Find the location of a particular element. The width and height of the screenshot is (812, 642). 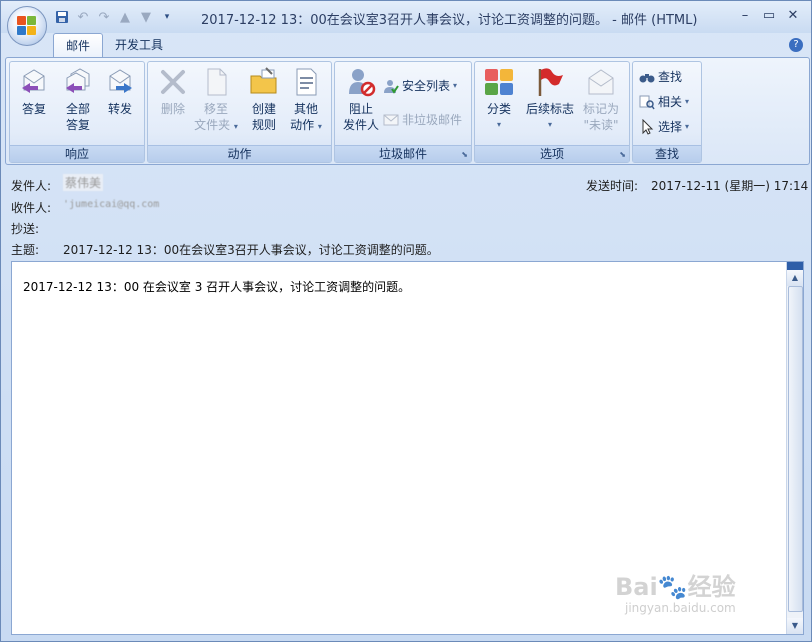

group-junk-email: 阻止 发件人 安全列表 ▾ 非垃圾邮件 垃圾邮件 ⬊ is located at coordinates (403, 112).